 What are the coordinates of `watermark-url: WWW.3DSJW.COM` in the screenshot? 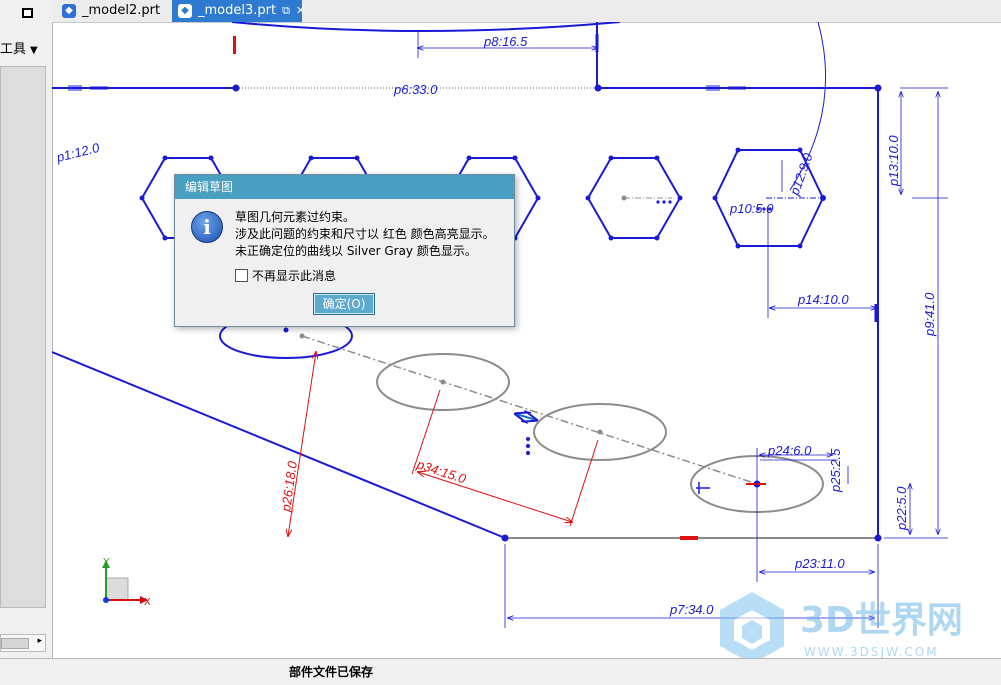 It's located at (871, 652).